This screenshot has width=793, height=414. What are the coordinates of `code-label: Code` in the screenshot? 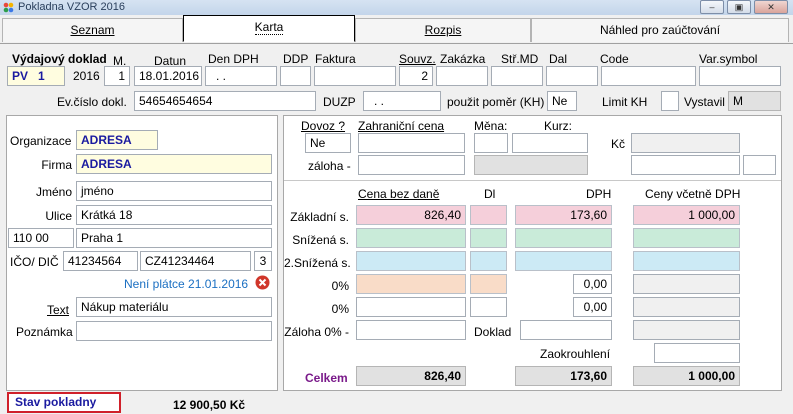 It's located at (614, 59).